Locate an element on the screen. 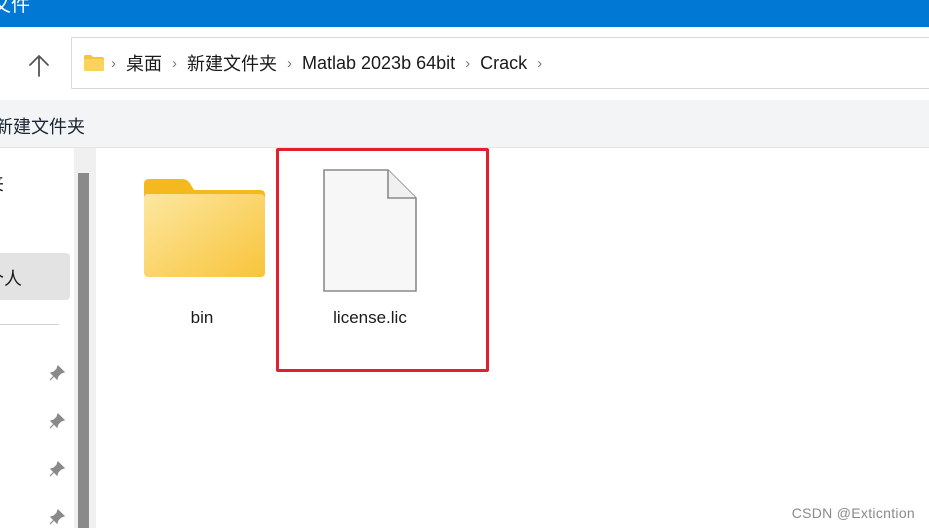  sidebar-item-label: 个人 is located at coordinates (11, 279).